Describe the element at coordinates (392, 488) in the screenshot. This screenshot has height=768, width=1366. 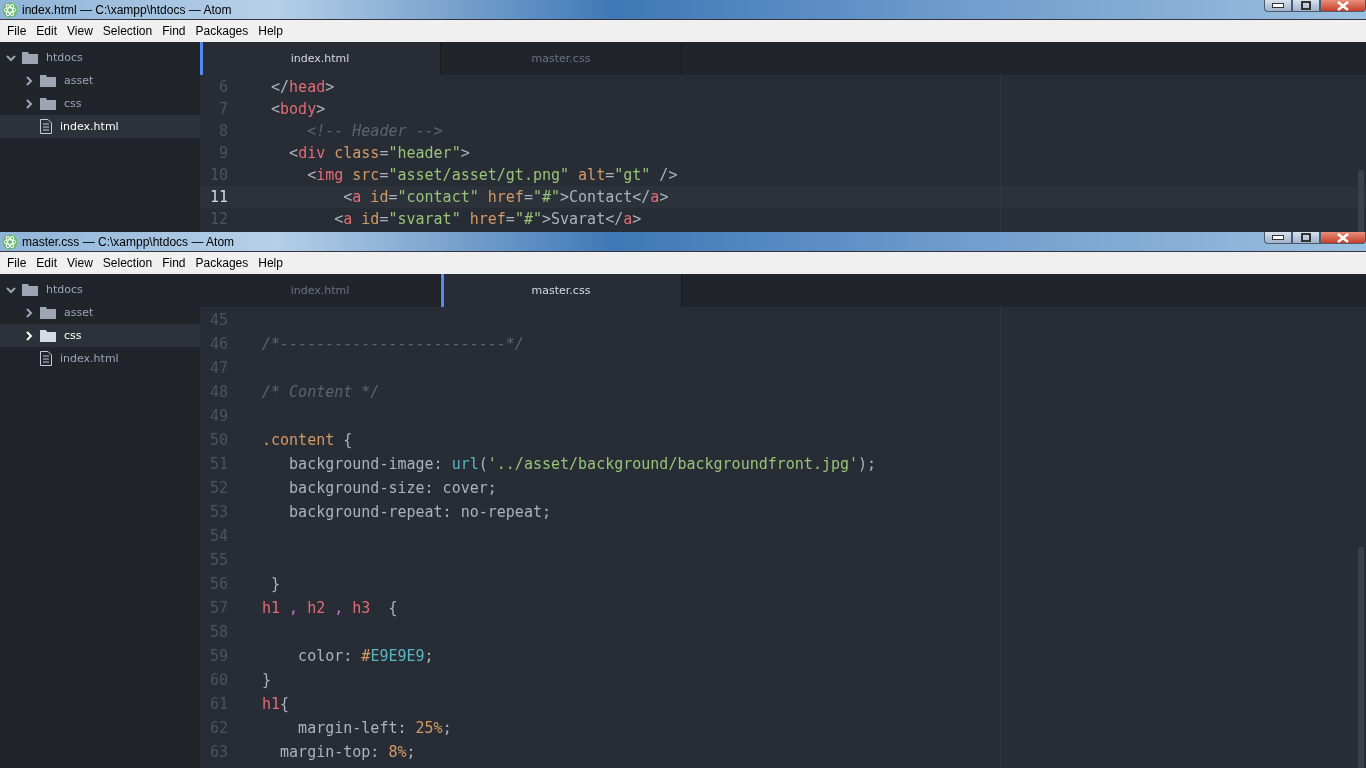
I see `code-line: background-size: cover;` at that location.